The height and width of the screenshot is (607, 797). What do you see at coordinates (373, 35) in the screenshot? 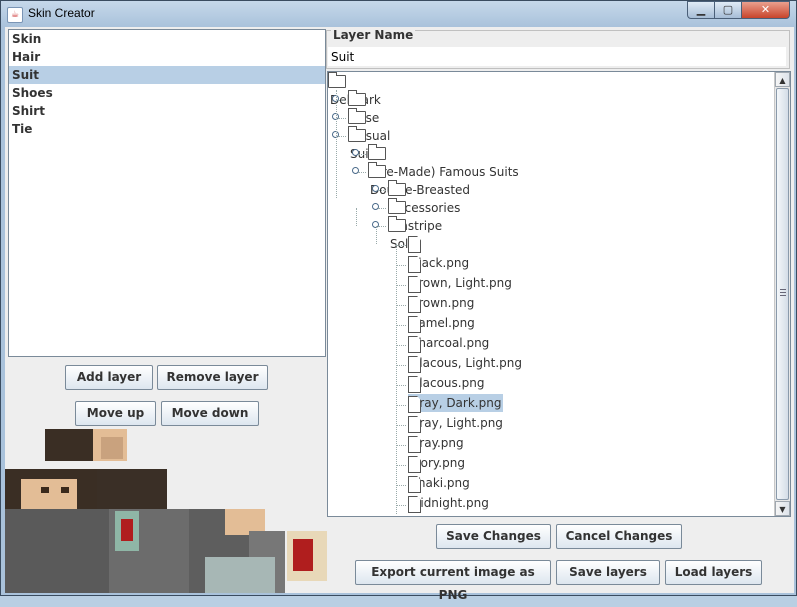
I see `layer-name-label: Layer Name` at bounding box center [373, 35].